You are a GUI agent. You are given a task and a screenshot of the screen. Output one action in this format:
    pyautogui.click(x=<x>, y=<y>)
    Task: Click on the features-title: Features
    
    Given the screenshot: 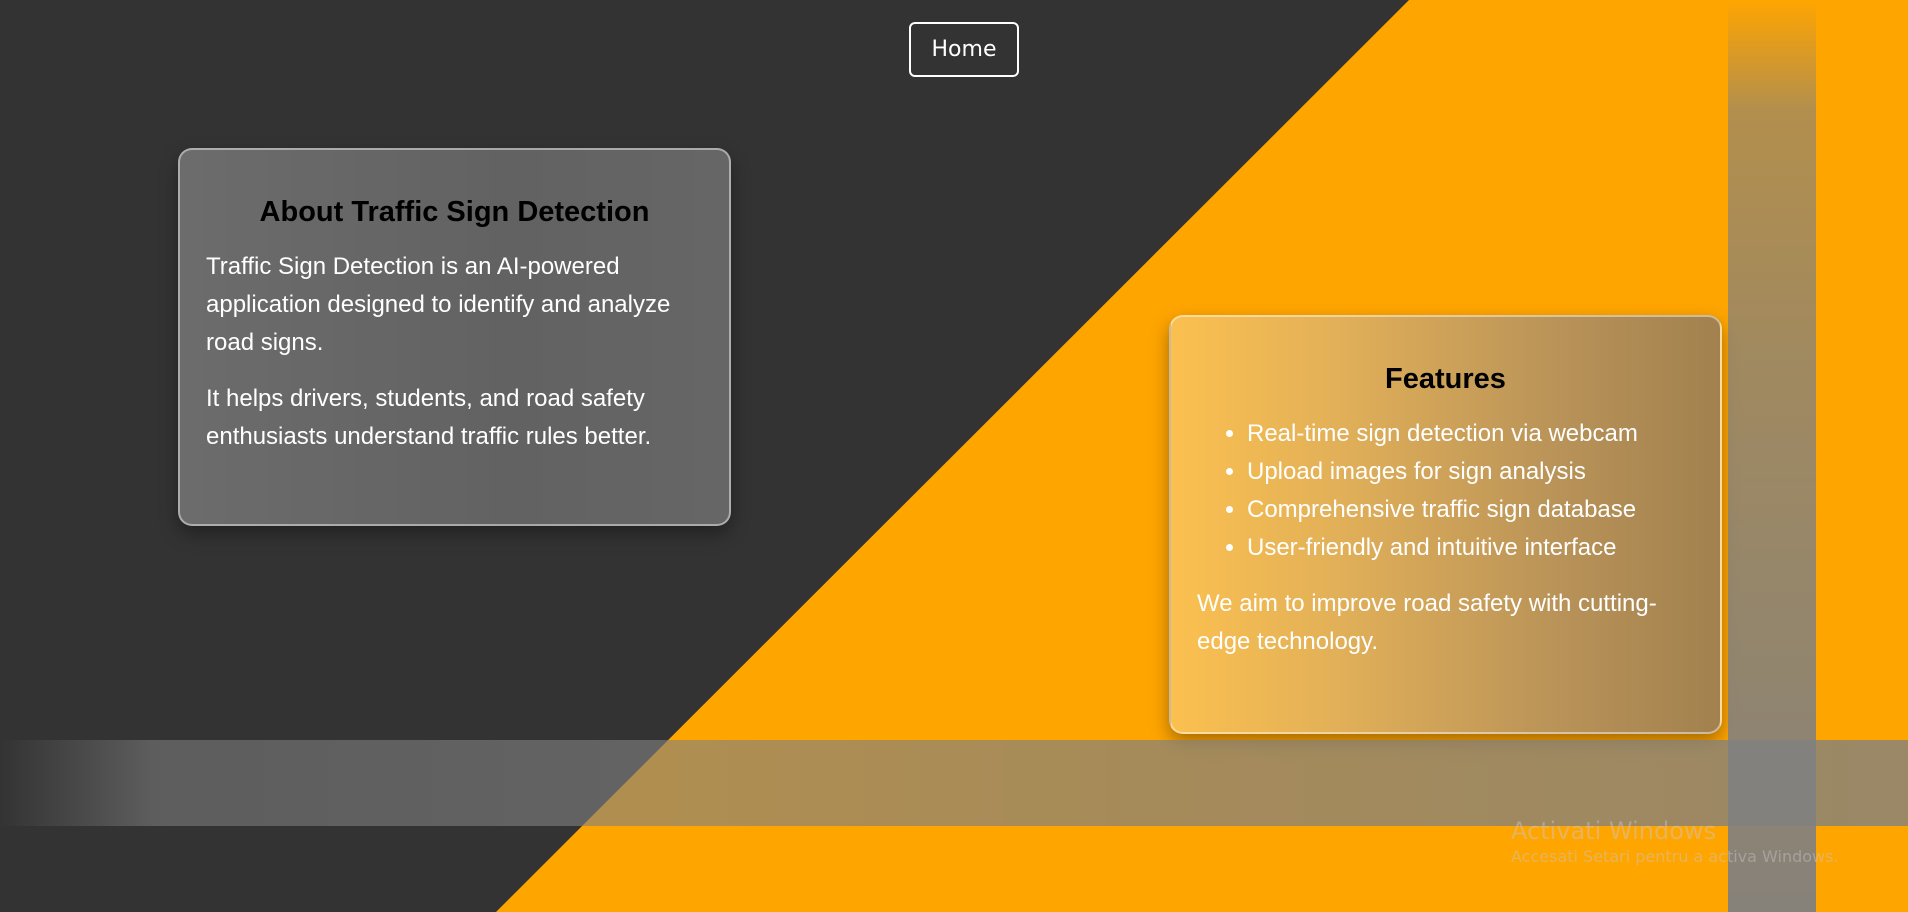 What is the action you would take?
    pyautogui.click(x=1445, y=379)
    